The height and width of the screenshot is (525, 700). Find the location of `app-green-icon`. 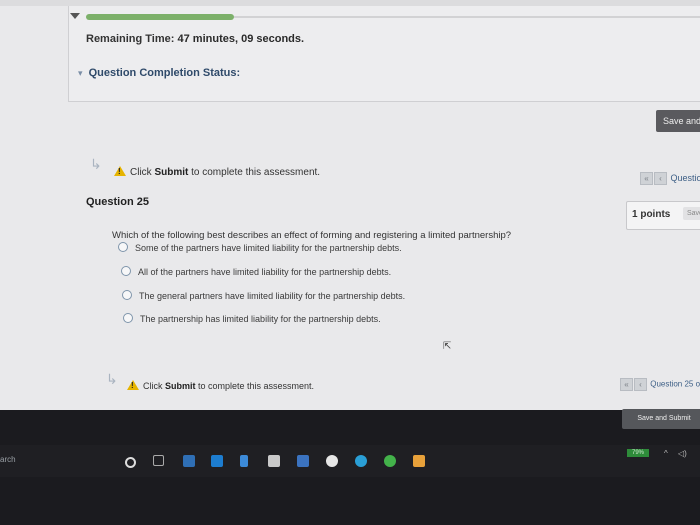

app-green-icon is located at coordinates (390, 461).